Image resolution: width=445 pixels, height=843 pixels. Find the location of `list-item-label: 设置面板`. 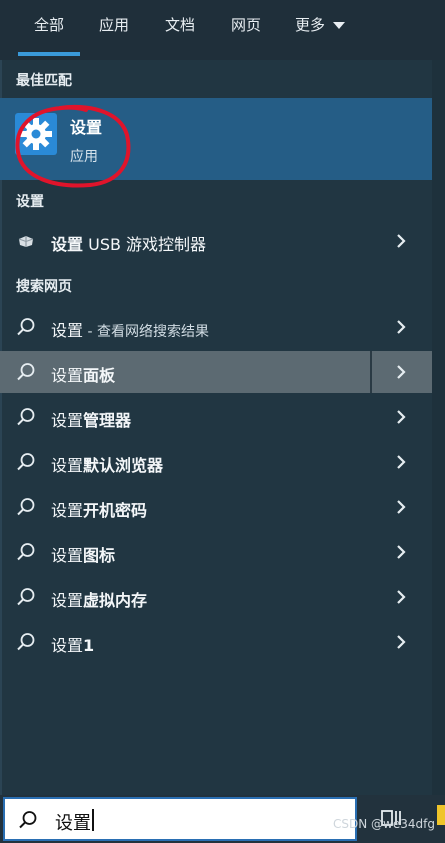

list-item-label: 设置面板 is located at coordinates (83, 374).